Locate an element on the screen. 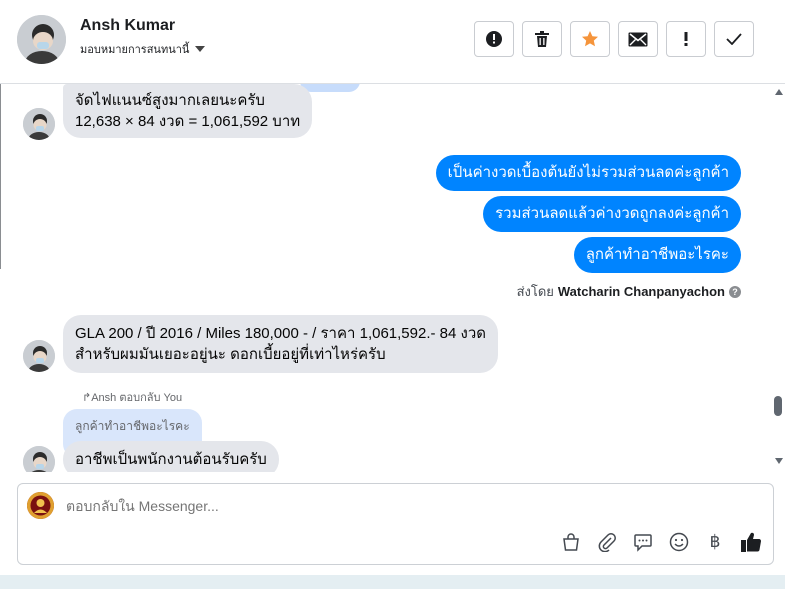 This screenshot has height=589, width=785. speech-bubble-icon is located at coordinates (643, 543).